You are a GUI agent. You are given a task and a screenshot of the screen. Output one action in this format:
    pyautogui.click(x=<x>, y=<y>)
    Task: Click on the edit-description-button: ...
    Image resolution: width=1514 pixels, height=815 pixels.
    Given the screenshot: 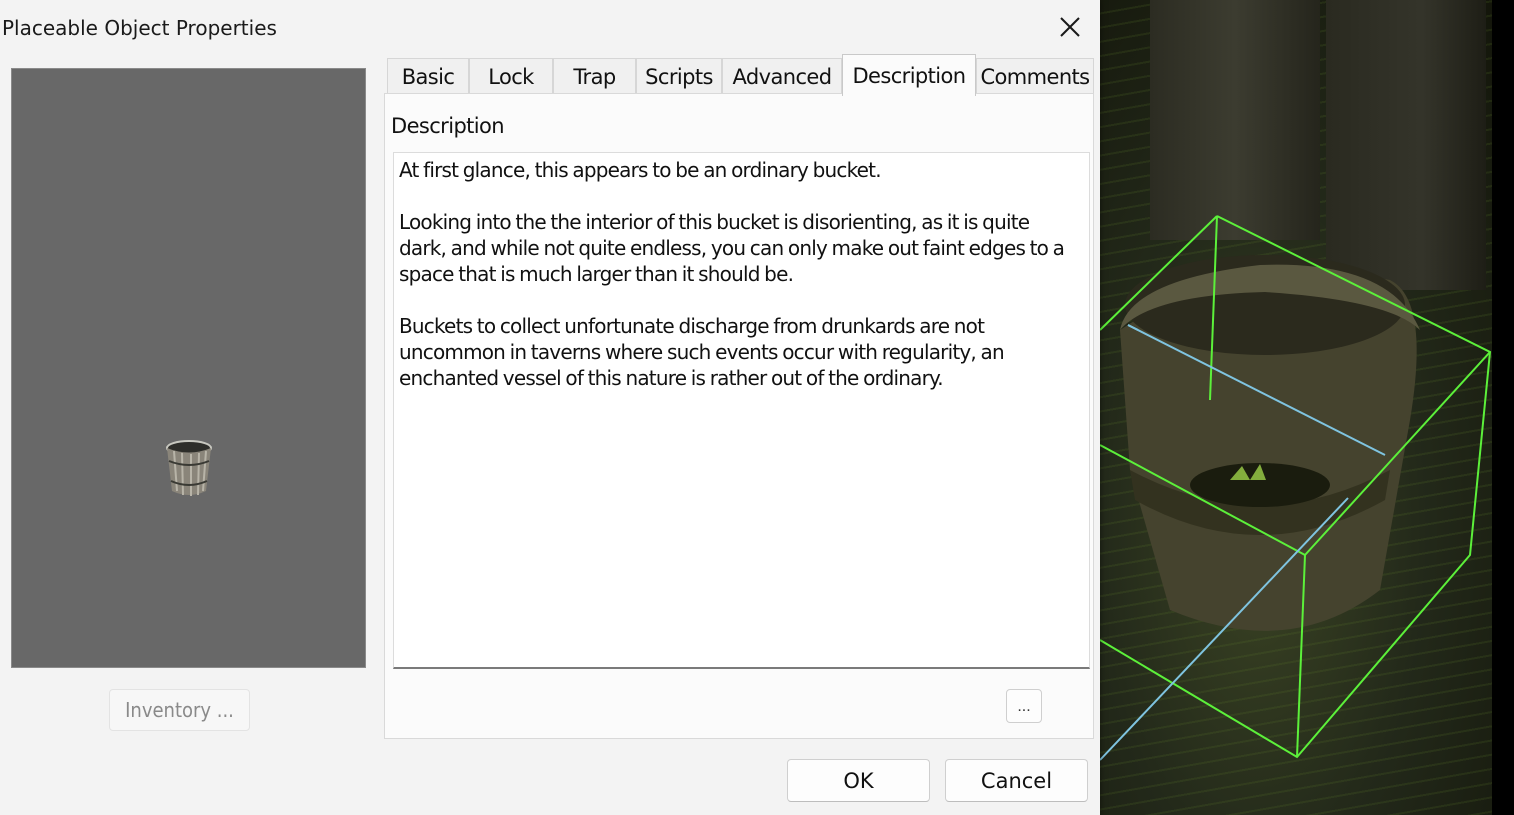 What is the action you would take?
    pyautogui.click(x=1024, y=706)
    